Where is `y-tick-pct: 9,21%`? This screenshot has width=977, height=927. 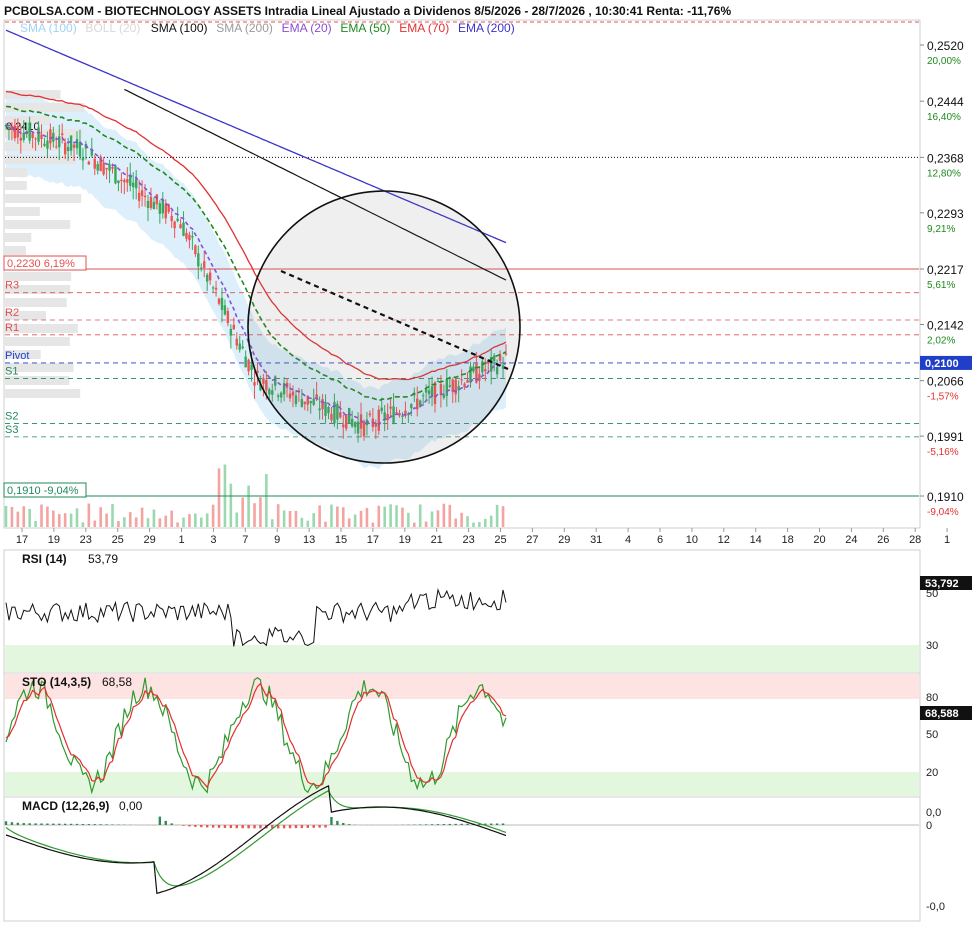 y-tick-pct: 9,21% is located at coordinates (941, 229).